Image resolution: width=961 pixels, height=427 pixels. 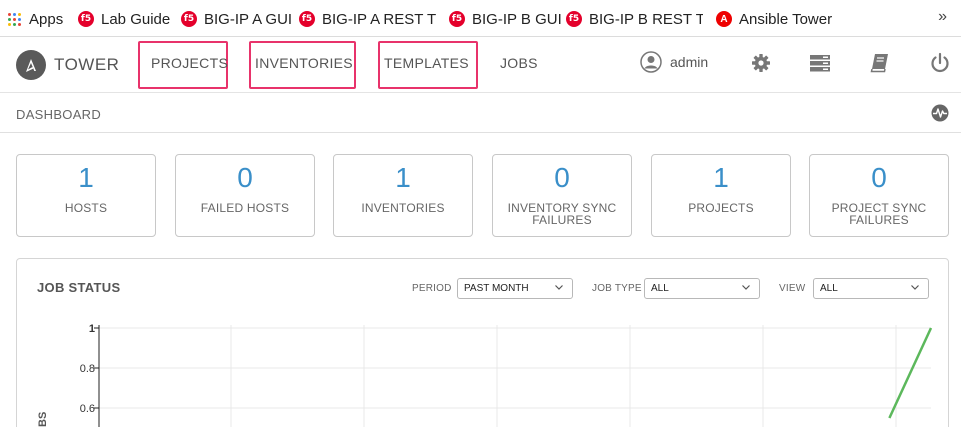 What do you see at coordinates (245, 195) in the screenshot?
I see `count-card-failed-hosts: 0 FAILED HOSTS` at bounding box center [245, 195].